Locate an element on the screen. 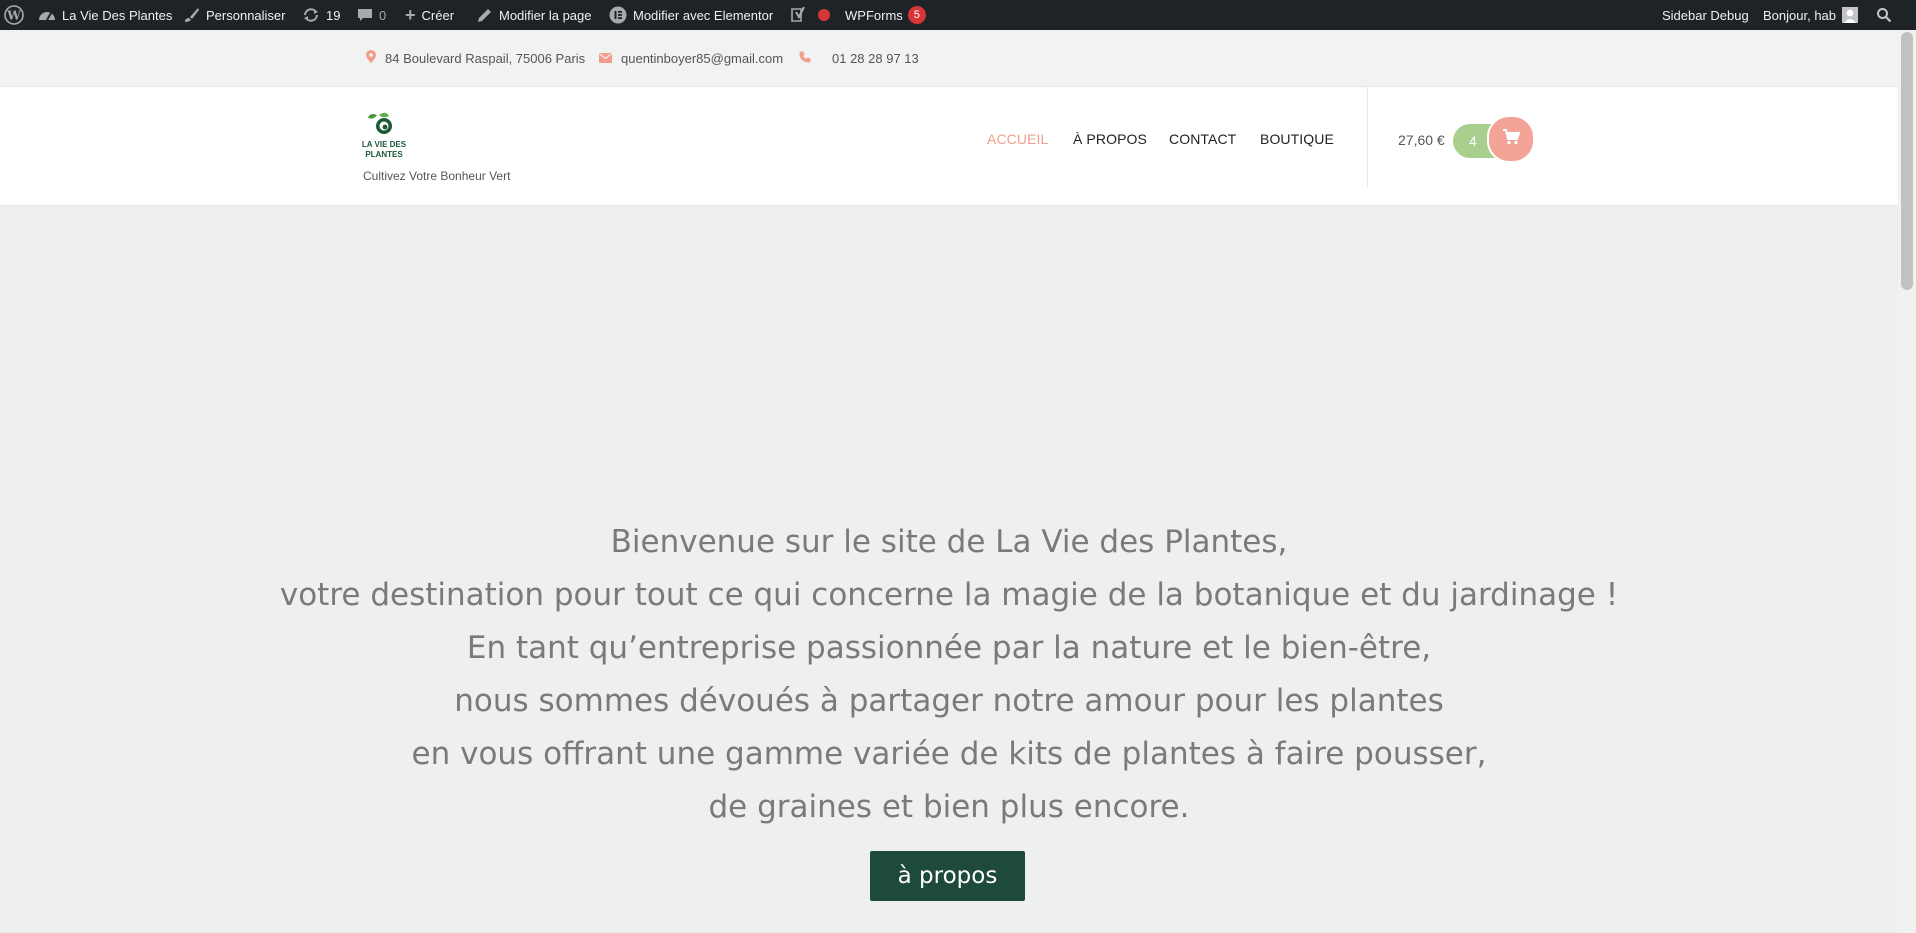 This screenshot has height=933, width=1916. wpforms-label: WPForms is located at coordinates (874, 15).